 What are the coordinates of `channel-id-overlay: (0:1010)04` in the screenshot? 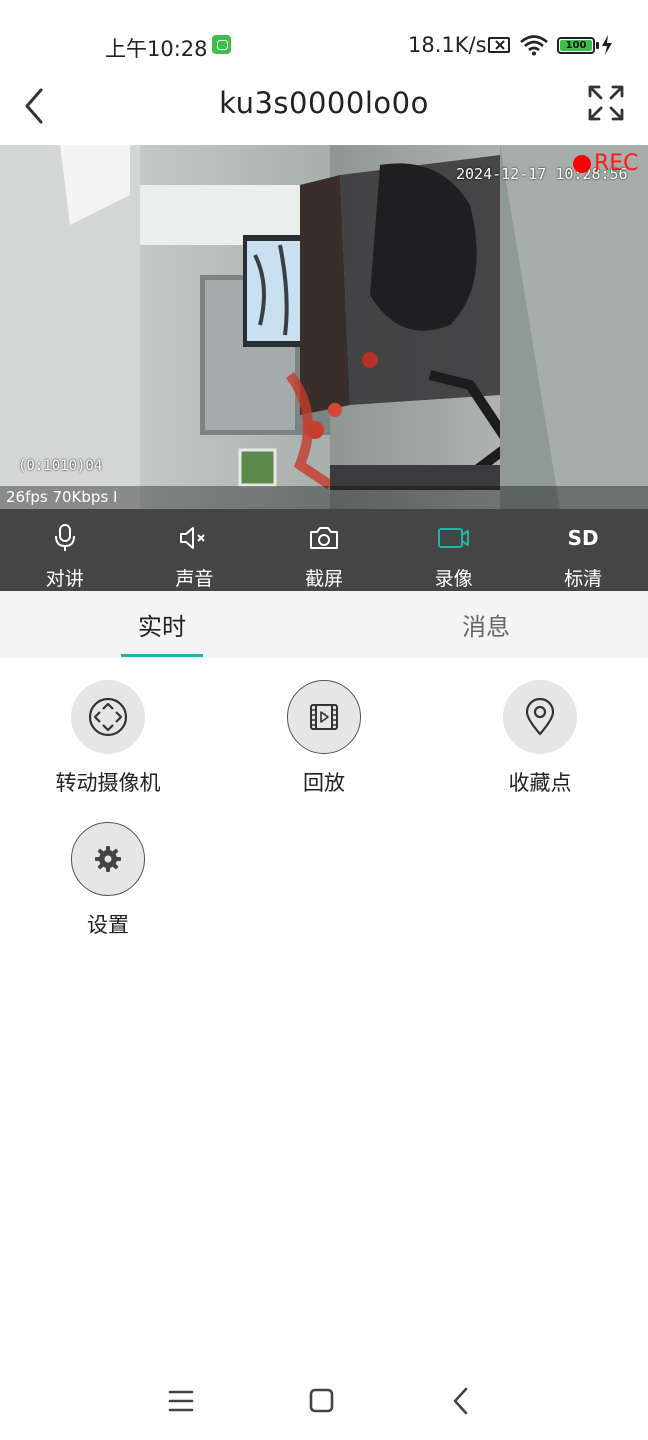 It's located at (60, 466).